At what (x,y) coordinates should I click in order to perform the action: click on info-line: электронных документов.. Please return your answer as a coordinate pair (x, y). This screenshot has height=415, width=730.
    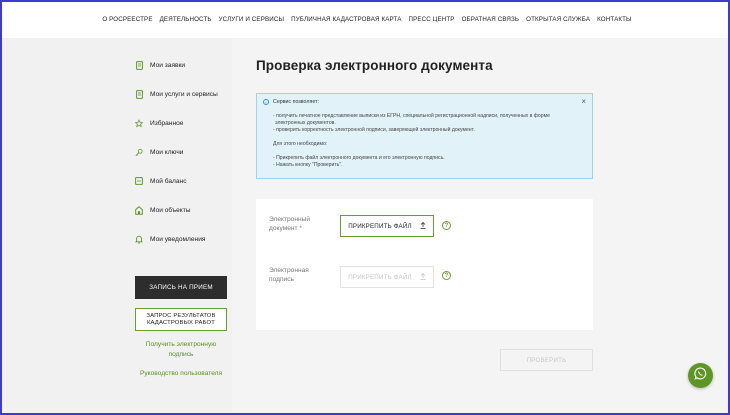
    Looking at the image, I should click on (305, 123).